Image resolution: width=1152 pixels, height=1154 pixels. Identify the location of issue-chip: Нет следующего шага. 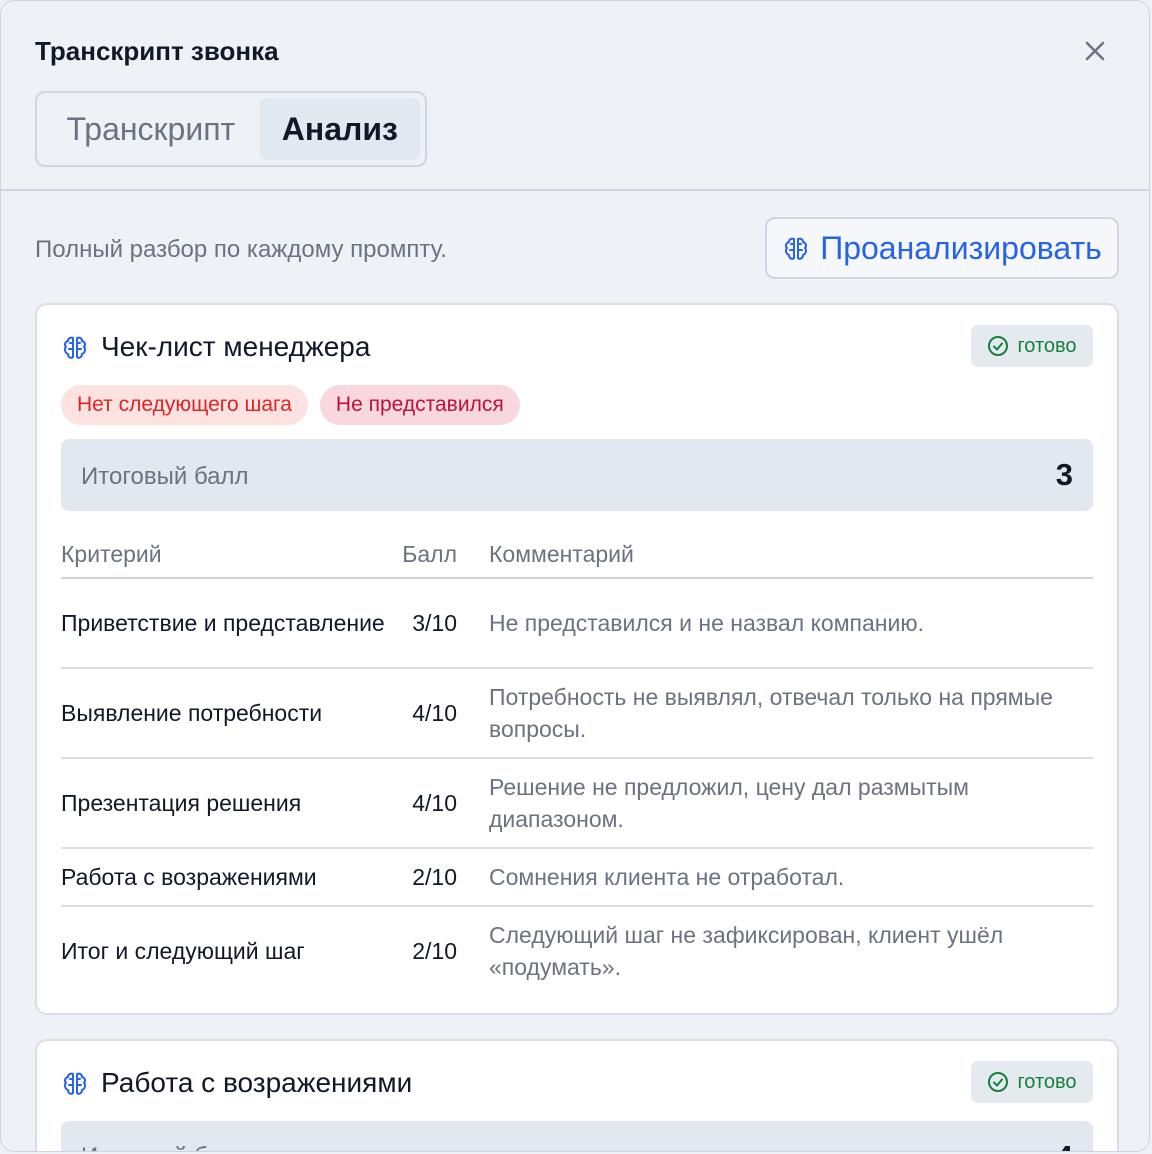
(184, 405).